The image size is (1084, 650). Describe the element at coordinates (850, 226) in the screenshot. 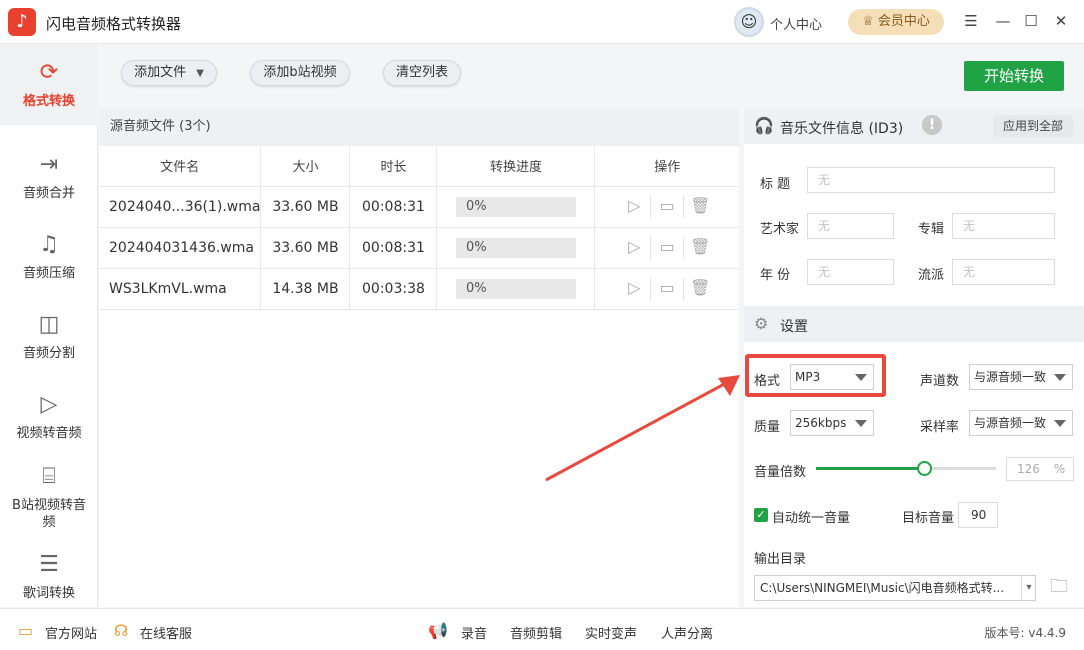

I see `id3-artist-field: 无` at that location.